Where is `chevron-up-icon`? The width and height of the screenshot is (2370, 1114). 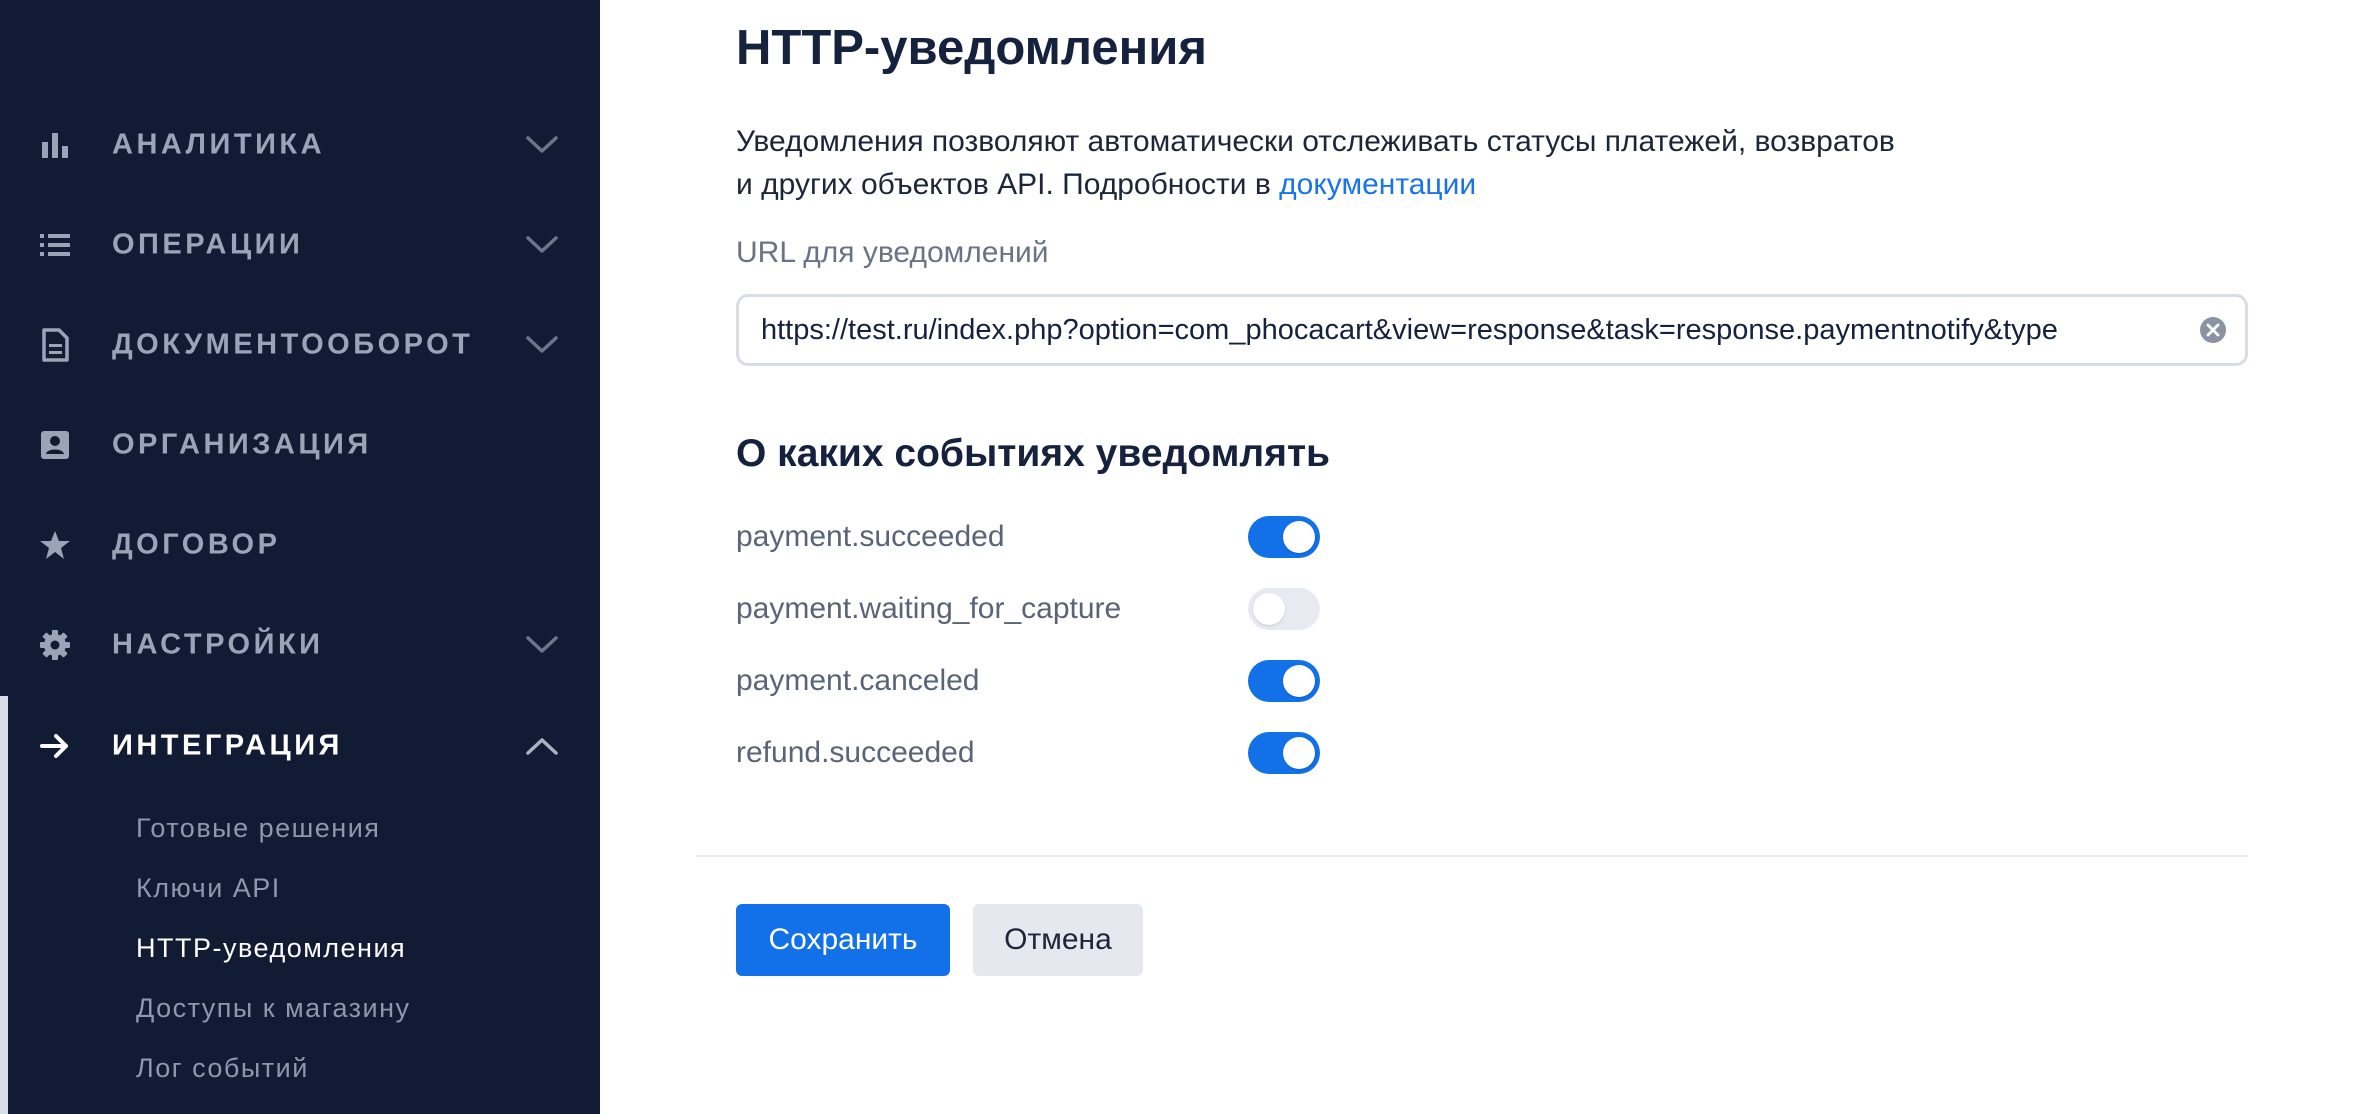 chevron-up-icon is located at coordinates (542, 746).